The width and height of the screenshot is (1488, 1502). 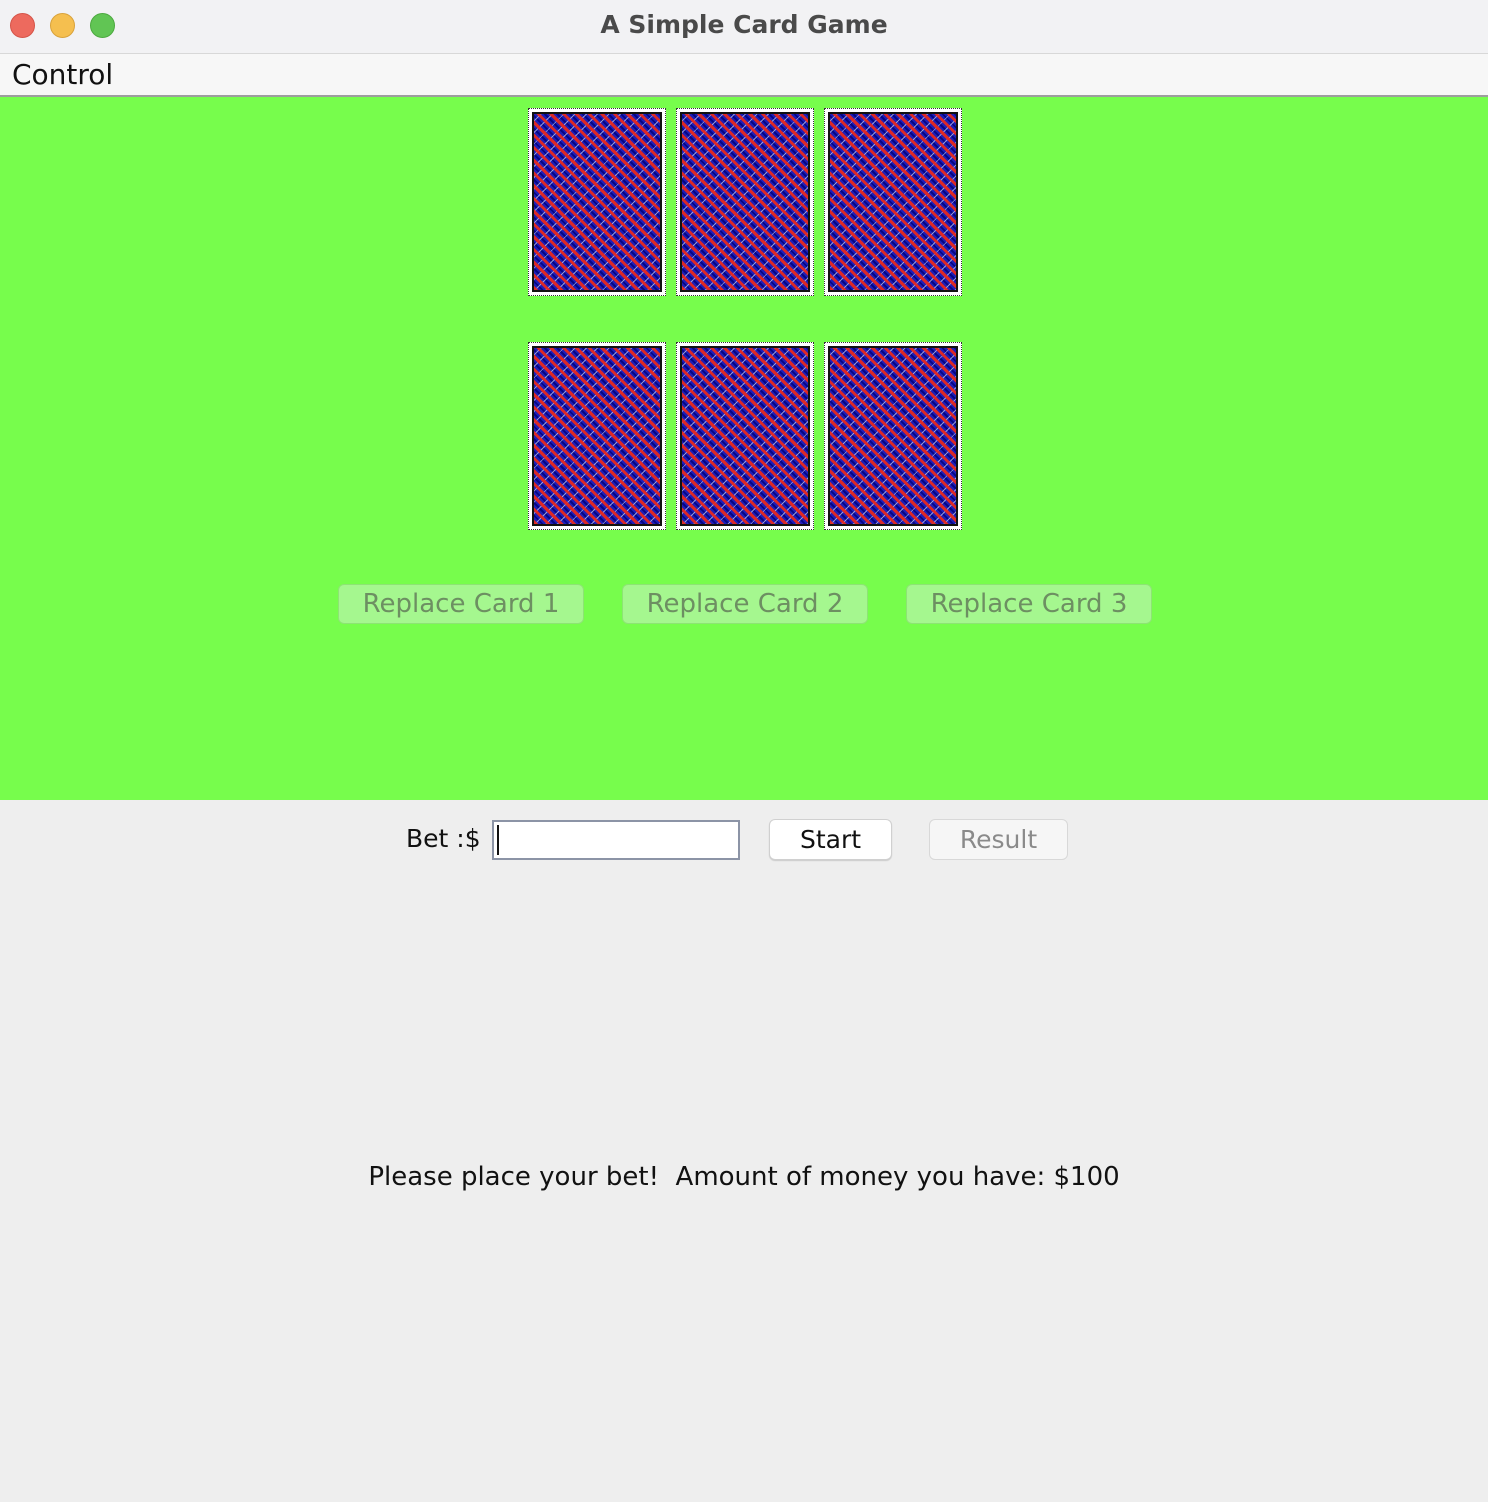 I want to click on replace-card-1-button: Replace Card 1, so click(x=461, y=604).